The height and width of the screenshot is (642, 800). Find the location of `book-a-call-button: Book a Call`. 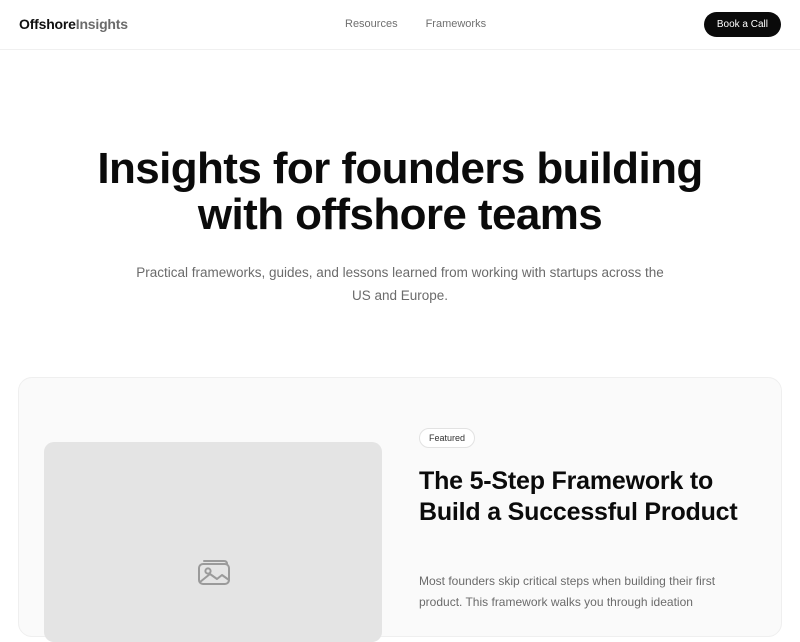

book-a-call-button: Book a Call is located at coordinates (742, 24).